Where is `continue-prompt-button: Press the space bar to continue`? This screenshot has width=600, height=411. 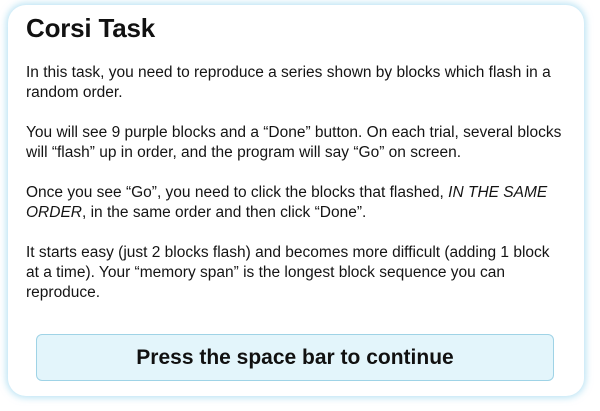
continue-prompt-button: Press the space bar to continue is located at coordinates (295, 357).